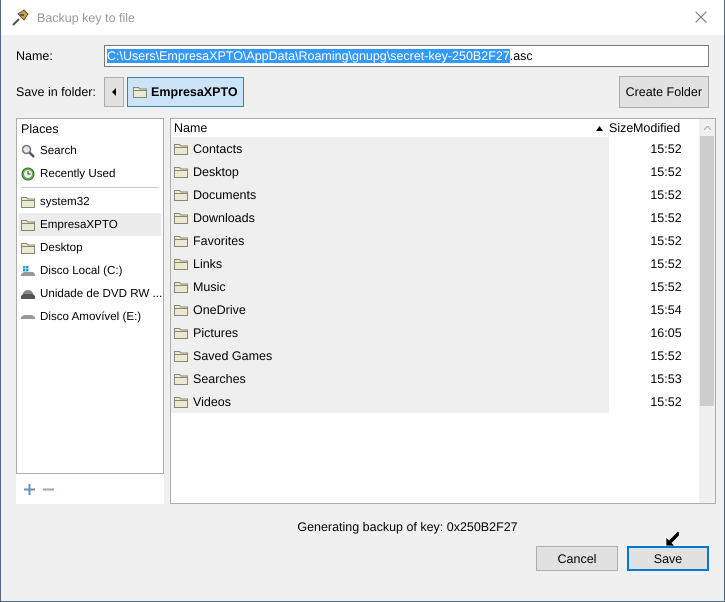  I want to click on folder-crumb: EmpresaXPTO, so click(185, 92).